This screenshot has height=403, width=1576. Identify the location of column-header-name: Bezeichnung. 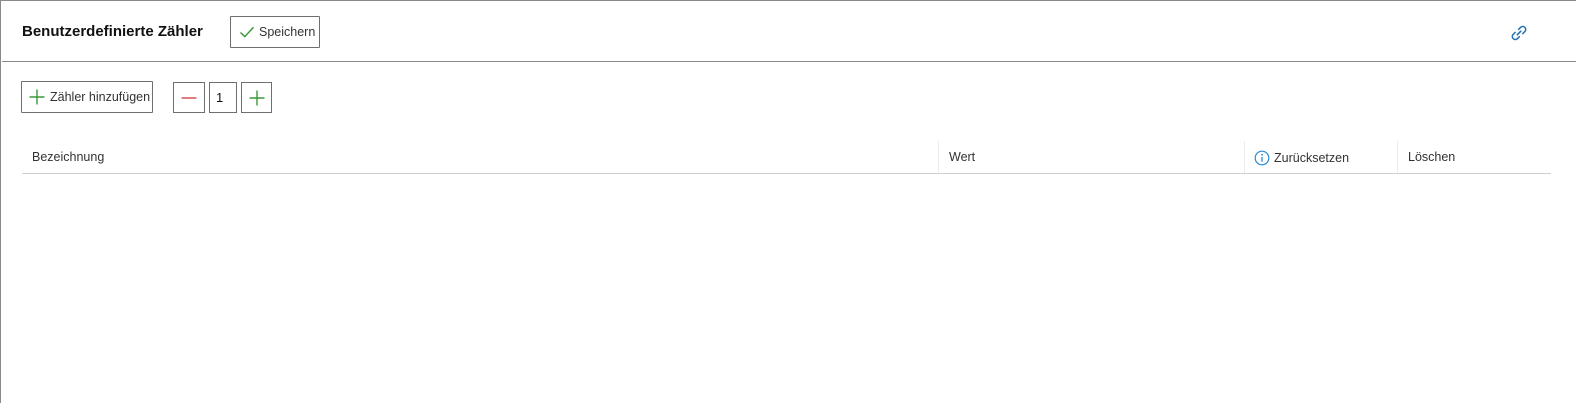
(68, 157).